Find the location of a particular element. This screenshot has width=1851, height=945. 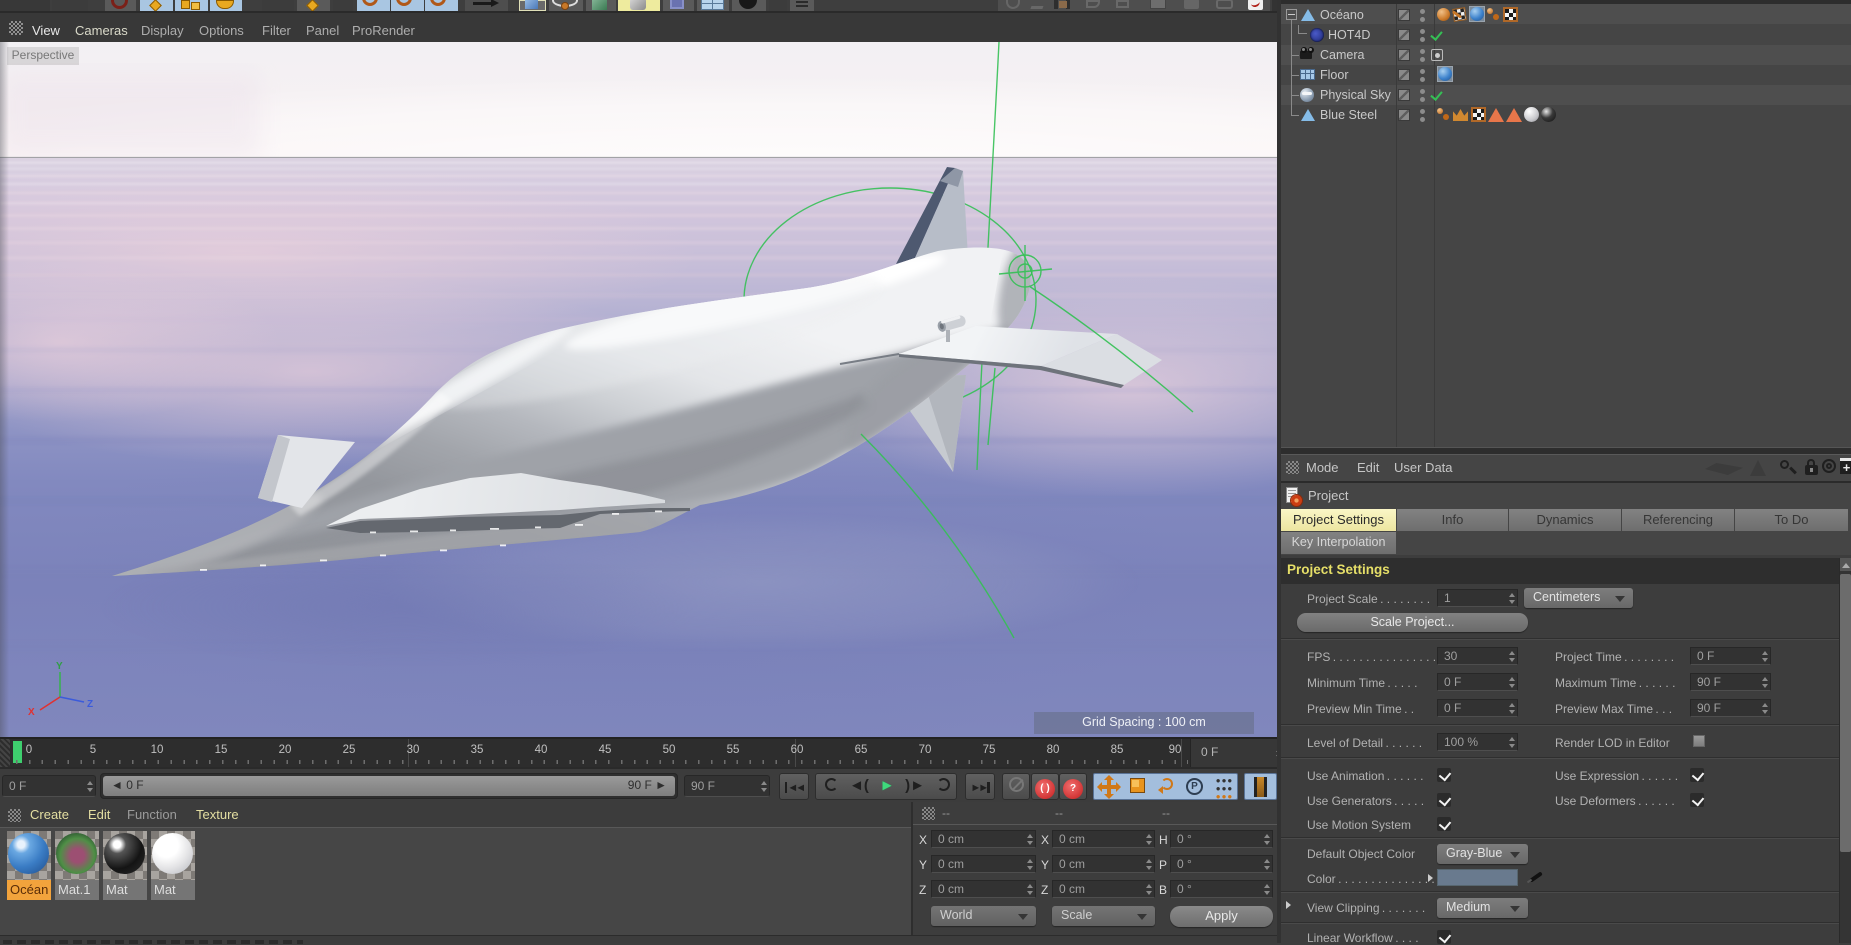

svg-text: X is located at coordinates (31, 712).